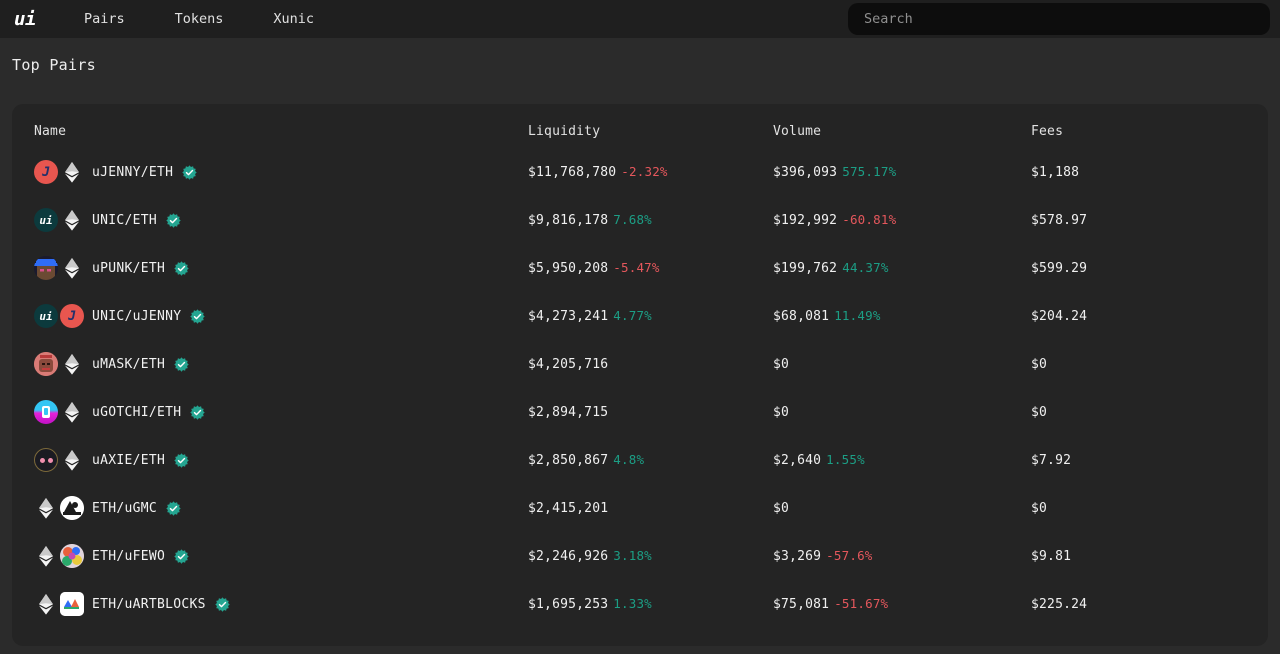 The height and width of the screenshot is (654, 1280). What do you see at coordinates (281, 604) in the screenshot?
I see `cell-pair-name: ETH/uARTBLOCKS` at bounding box center [281, 604].